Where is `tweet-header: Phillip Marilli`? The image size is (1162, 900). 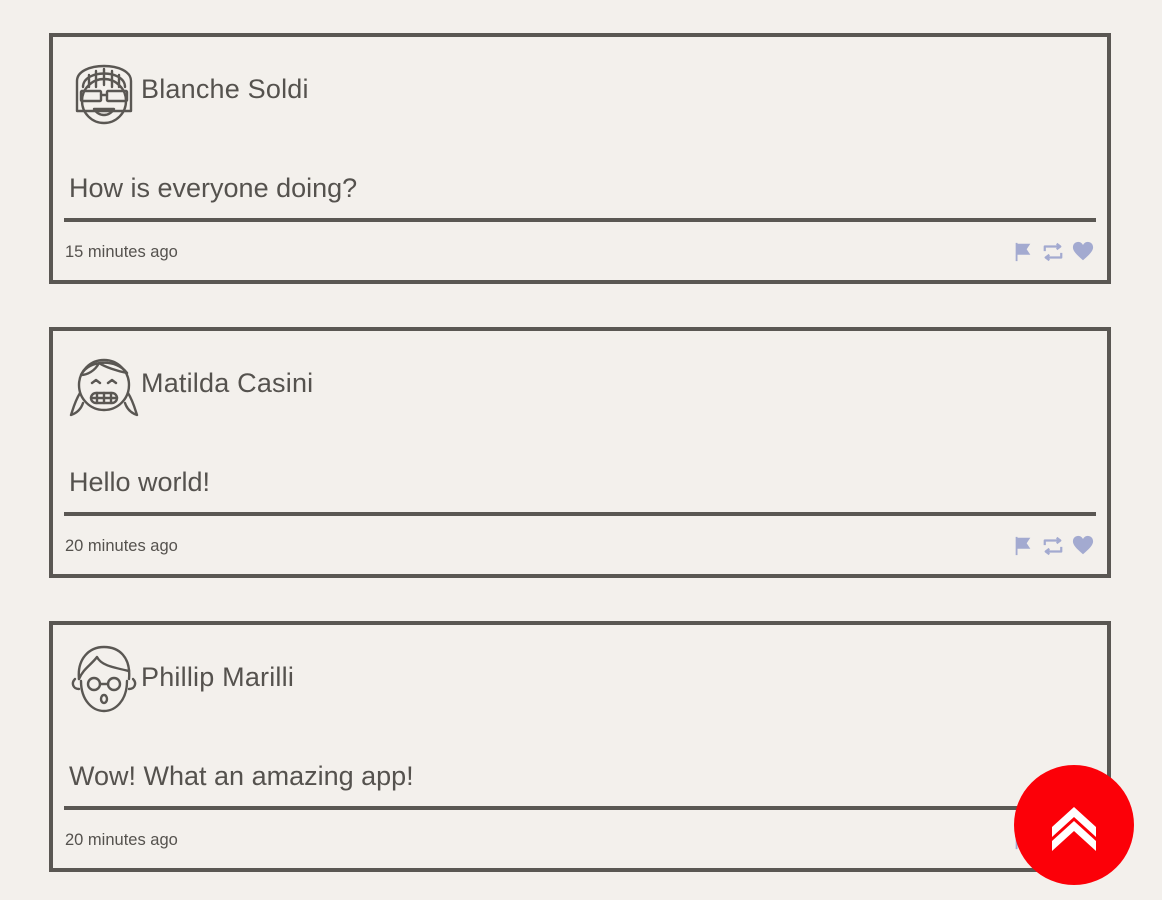
tweet-header: Phillip Marilli is located at coordinates (181, 677).